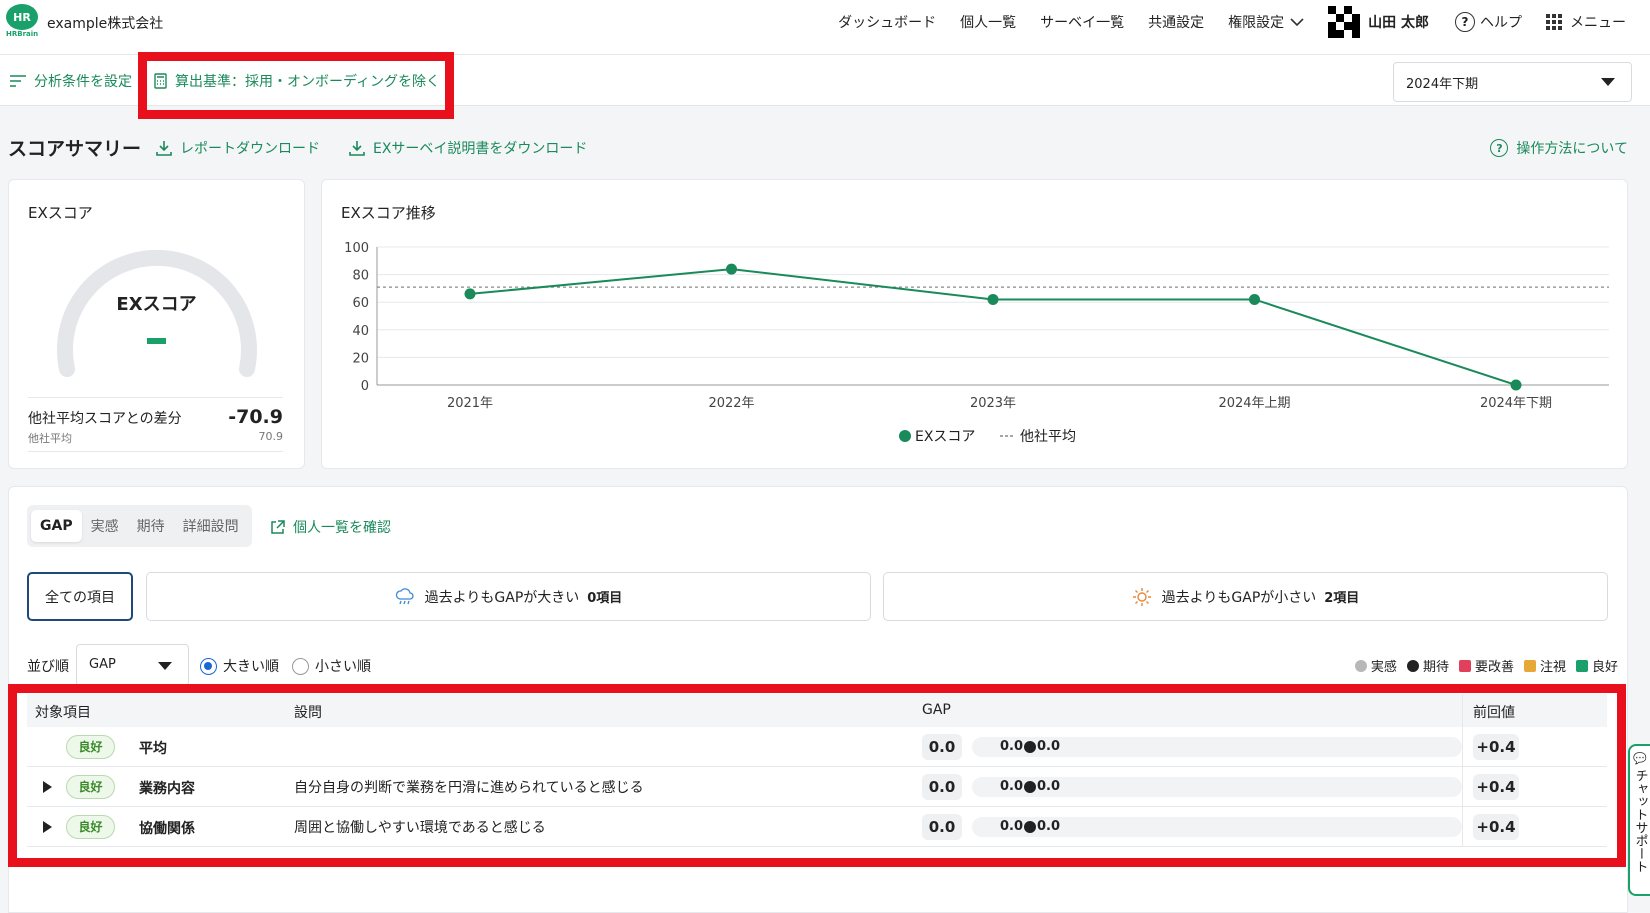 The height and width of the screenshot is (913, 1650). What do you see at coordinates (1501, 23) in the screenshot?
I see `help-label: ヘルプ` at bounding box center [1501, 23].